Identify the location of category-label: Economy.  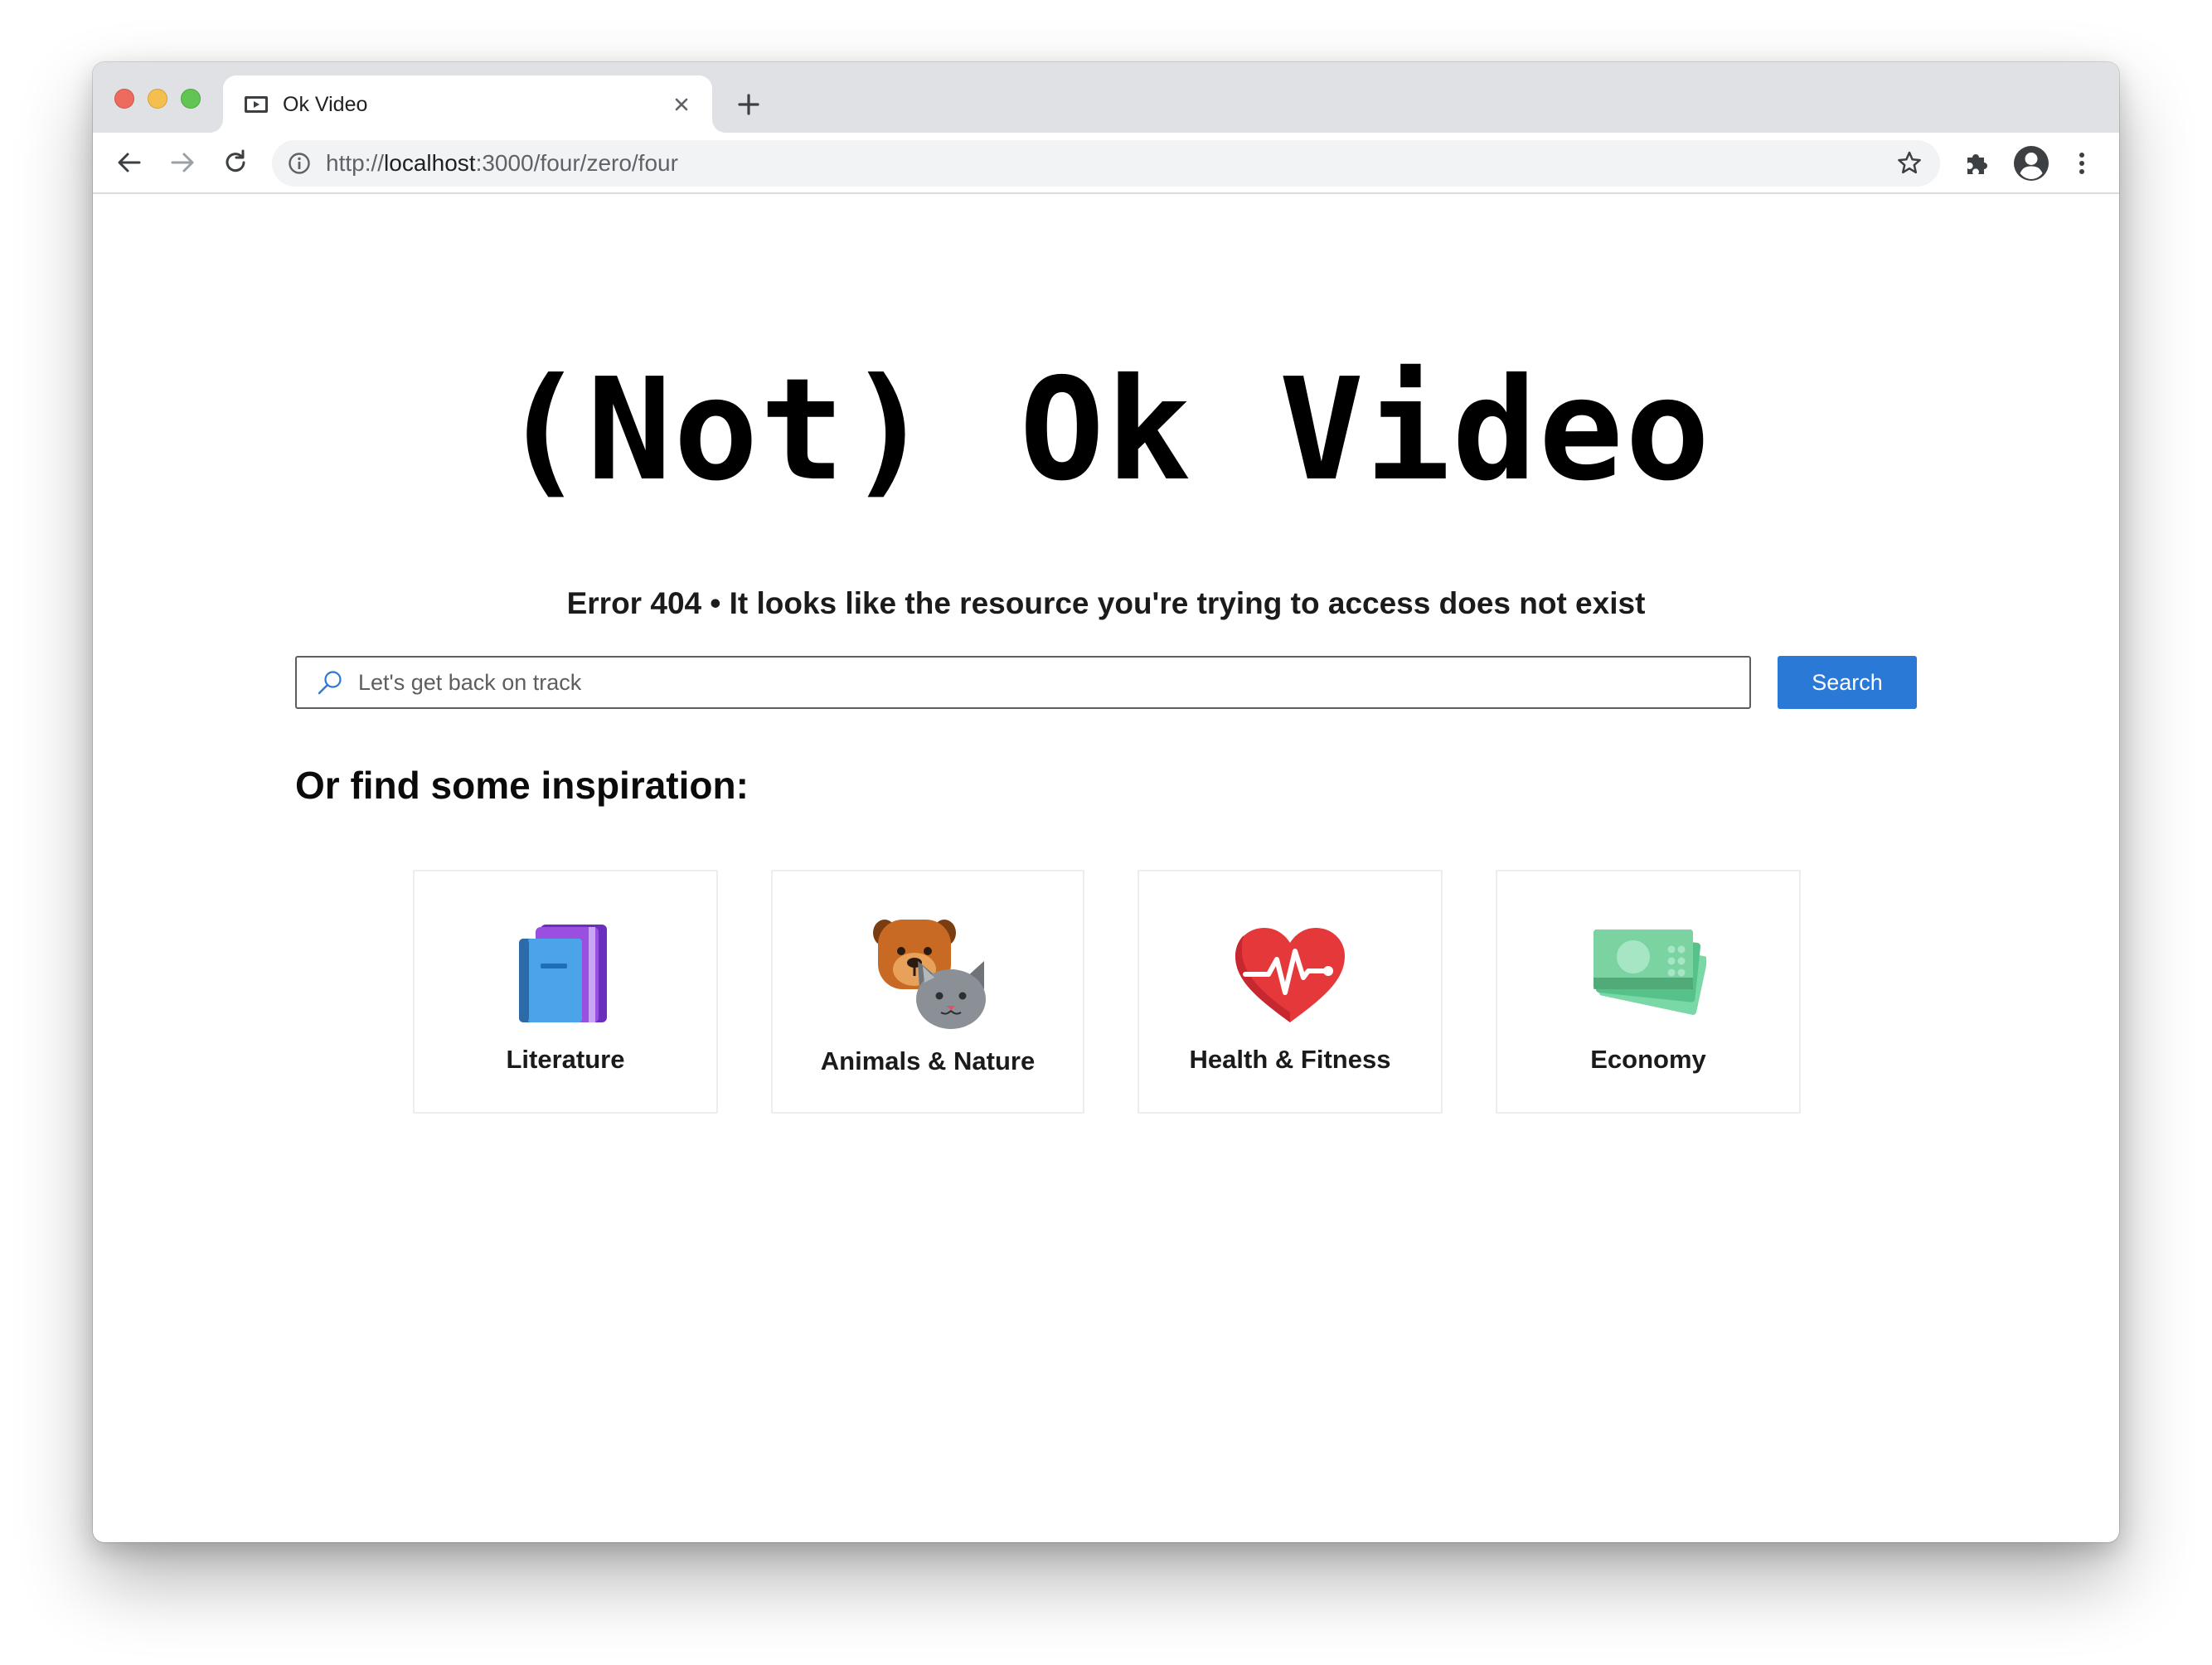
(1648, 1059).